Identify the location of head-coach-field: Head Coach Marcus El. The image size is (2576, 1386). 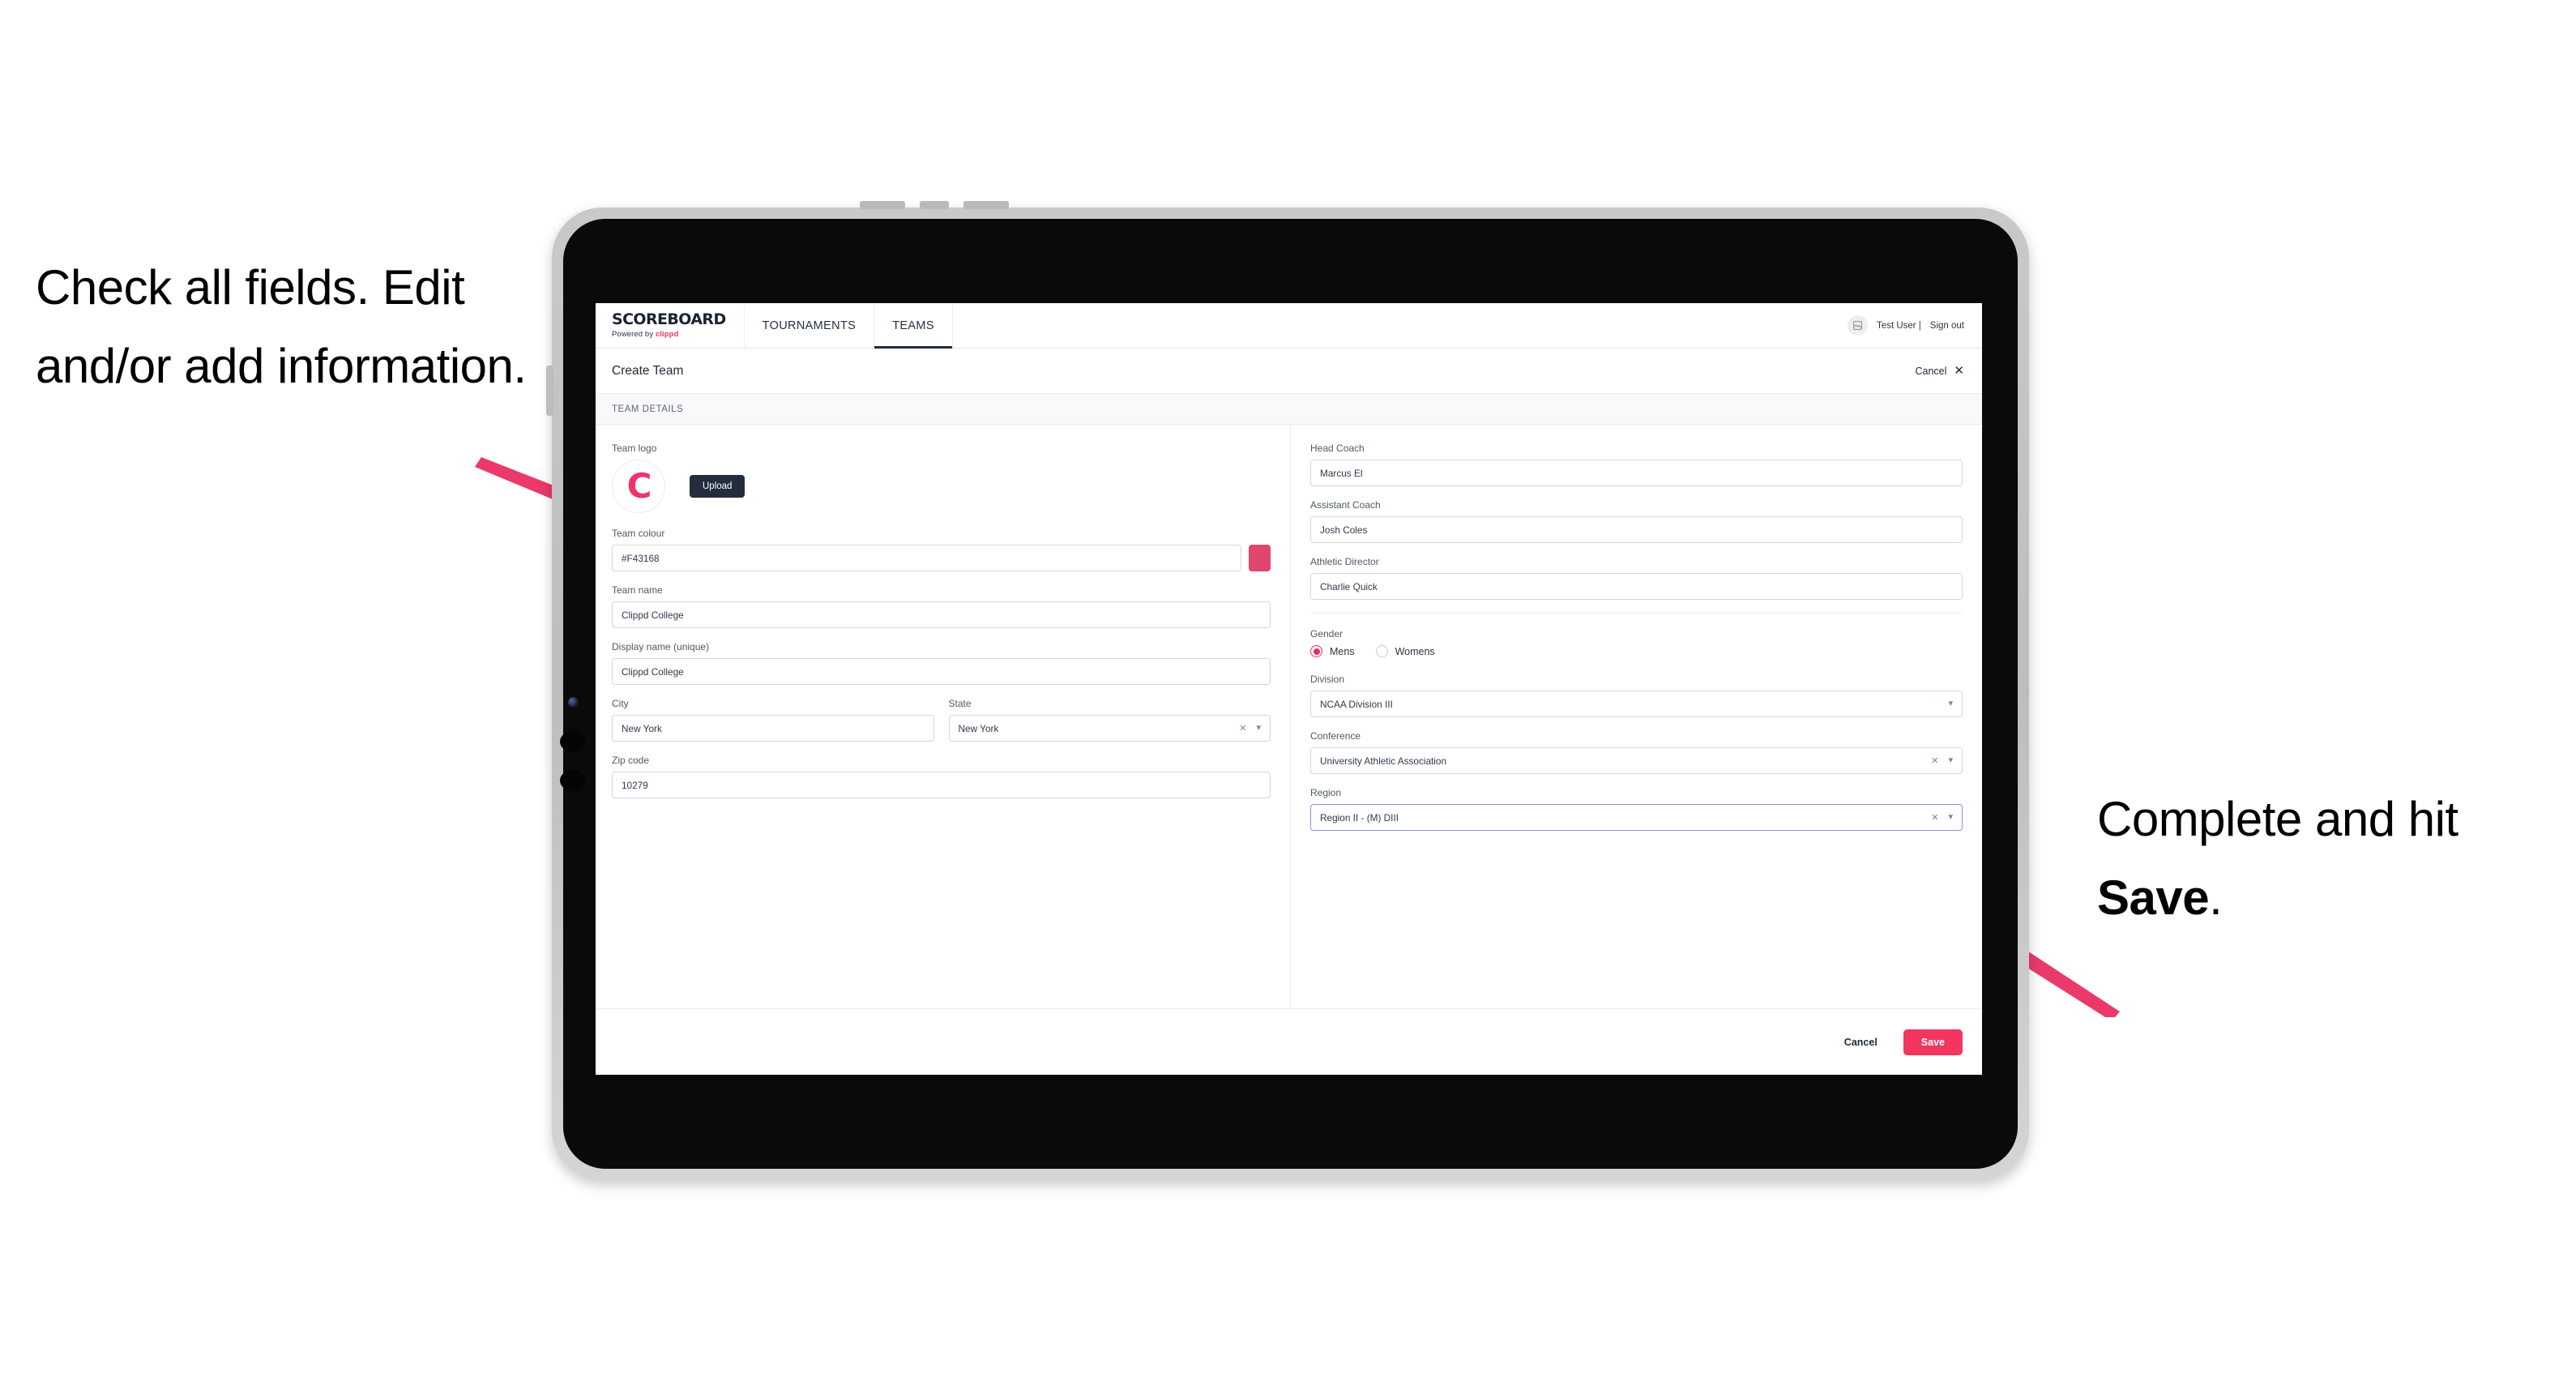
(1636, 464).